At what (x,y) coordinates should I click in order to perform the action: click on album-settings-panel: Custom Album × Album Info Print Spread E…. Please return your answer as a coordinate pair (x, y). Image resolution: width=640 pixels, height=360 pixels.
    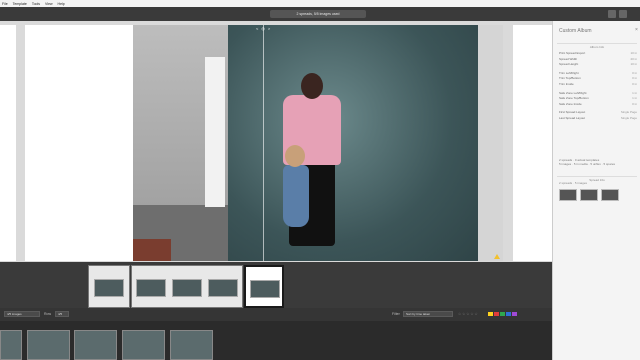
    Looking at the image, I should click on (596, 190).